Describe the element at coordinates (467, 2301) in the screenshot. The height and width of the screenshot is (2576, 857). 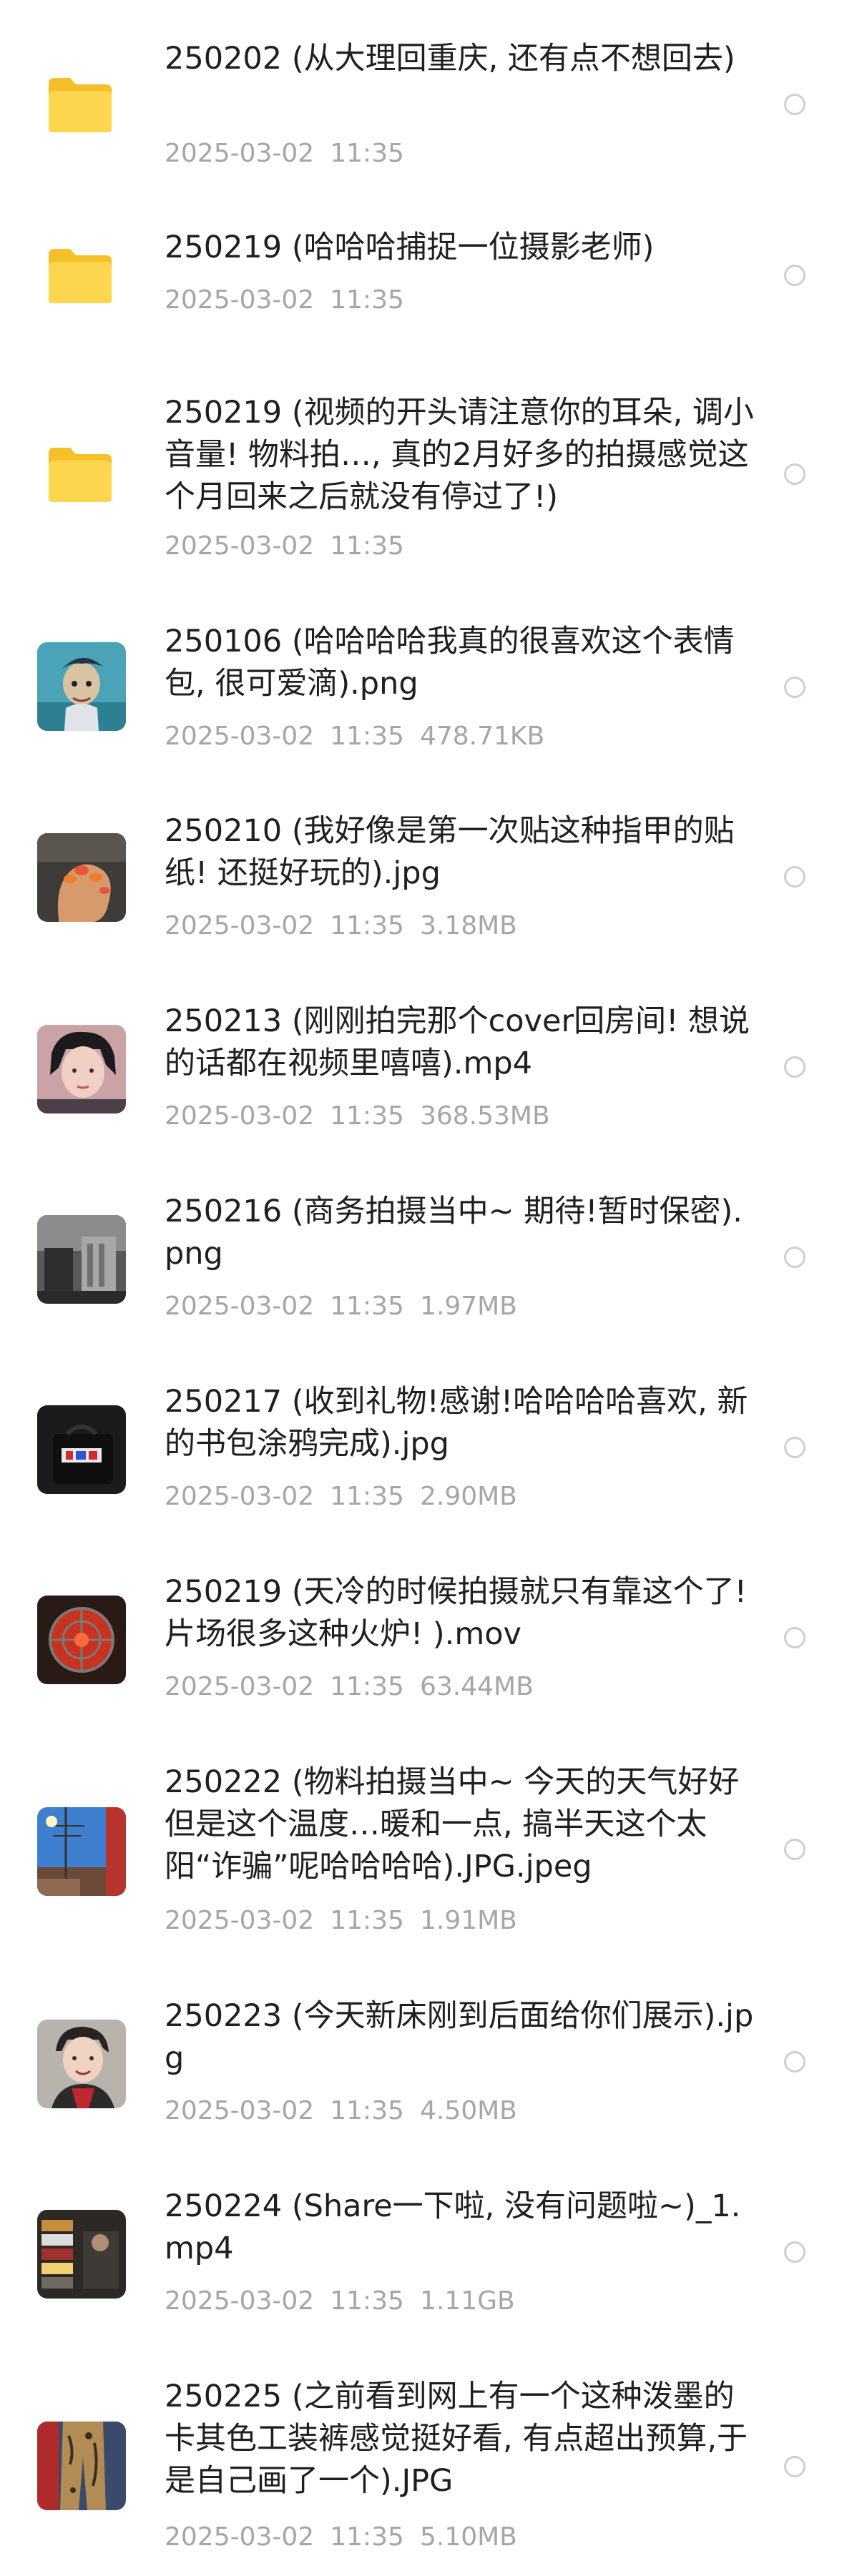
I see `file-size: 1.11GB` at that location.